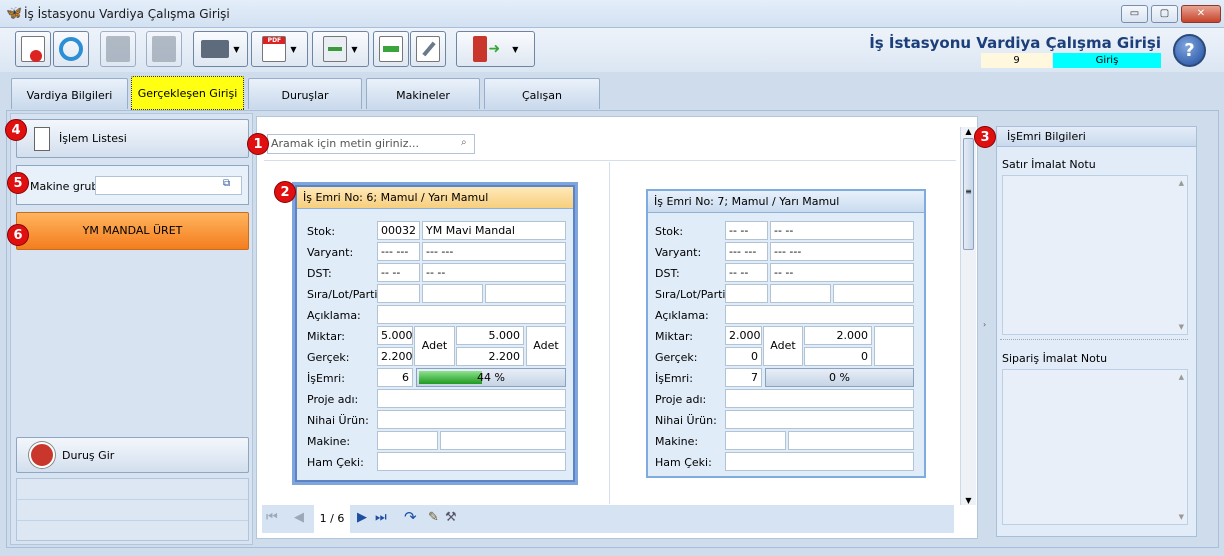  What do you see at coordinates (491, 377) in the screenshot?
I see `progress-bar: 44 %` at bounding box center [491, 377].